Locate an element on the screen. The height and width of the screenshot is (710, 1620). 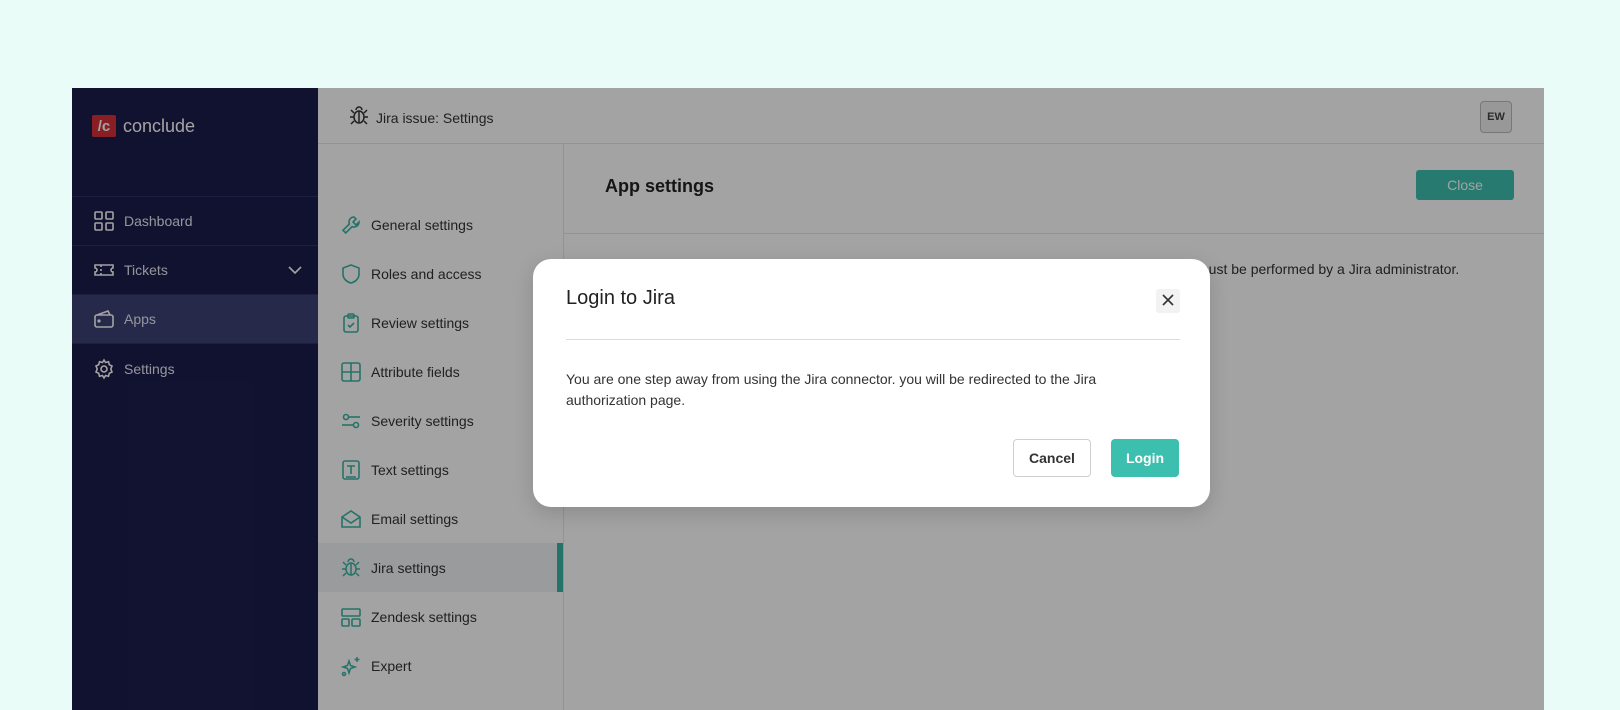
close-icon is located at coordinates (1168, 301).